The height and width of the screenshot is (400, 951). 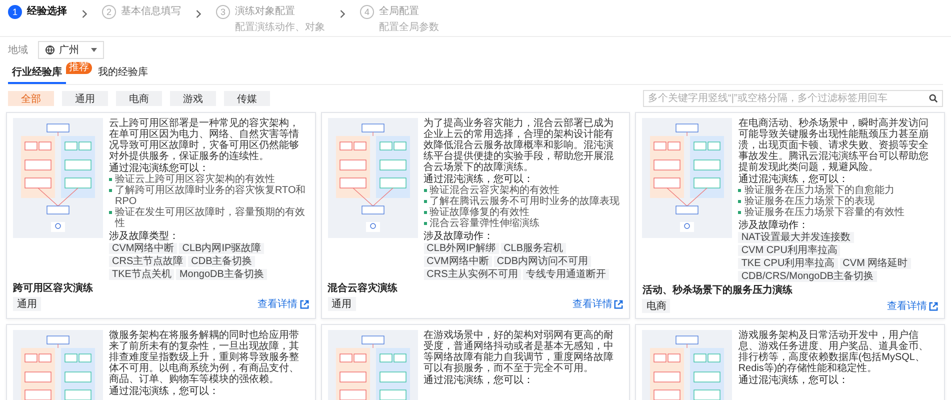 I want to click on scenario-description: 云上跨可用区部署是一种常见的容灾架构，在单可用区因为电力、网络、自然灾害等情况导致可用区故障时，灾备可用区仍然能够对外提供服务，保证服务的连续性。, so click(x=204, y=140).